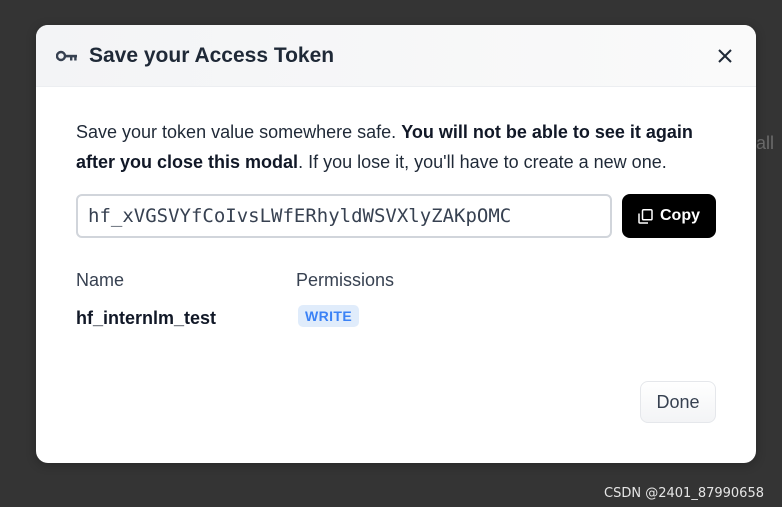 The height and width of the screenshot is (507, 782). What do you see at coordinates (239, 132) in the screenshot?
I see `message-text: Save your token value somewhere safe.` at bounding box center [239, 132].